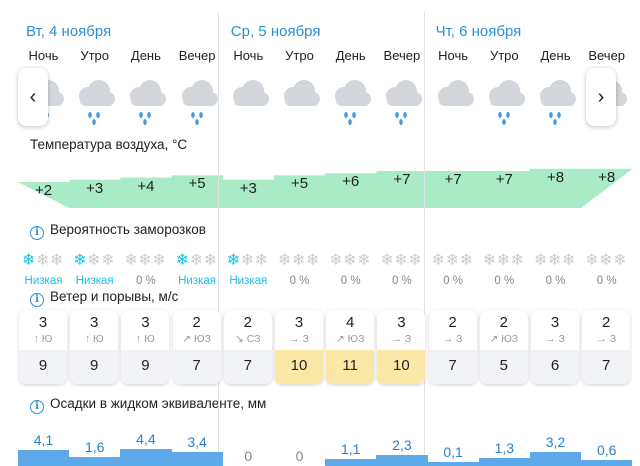 This screenshot has height=466, width=640. I want to click on temperature-section-label: Температура воздуха, °C, so click(109, 144).